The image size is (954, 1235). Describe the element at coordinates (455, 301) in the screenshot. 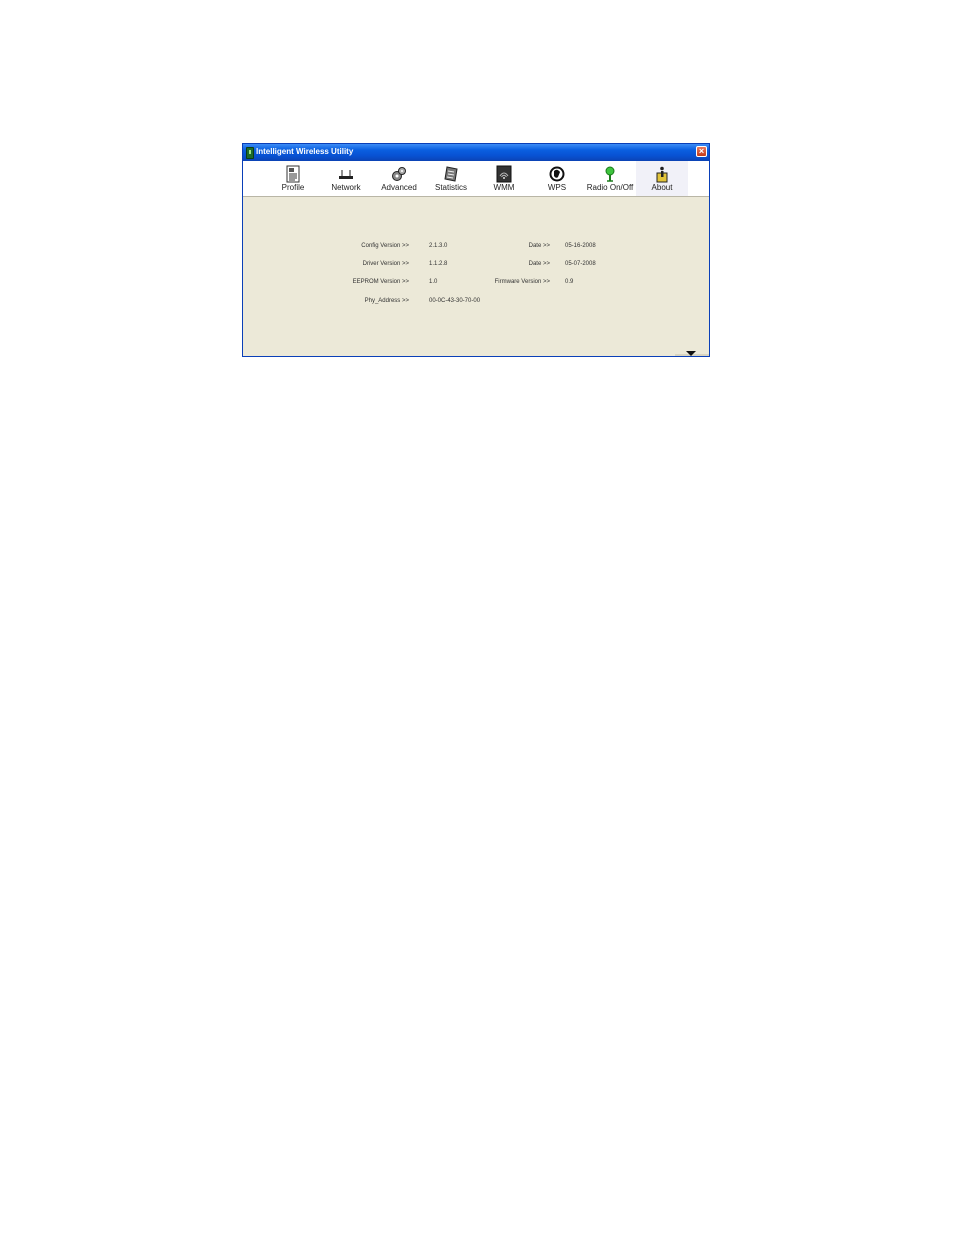

I see `phy-address-value: 00-0C-43-30-70-00` at that location.